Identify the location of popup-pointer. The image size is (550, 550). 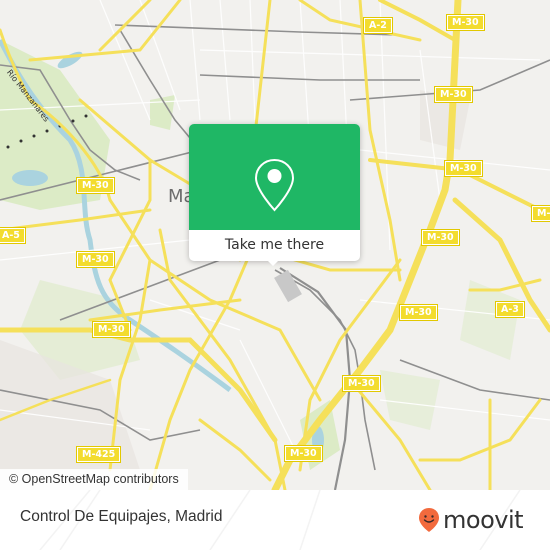
(273, 262).